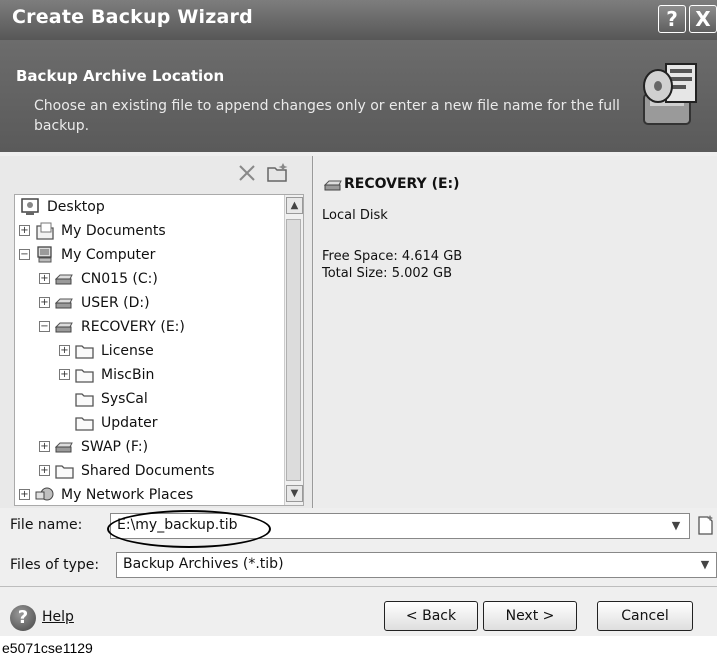 This screenshot has height=660, width=717. I want to click on back-button: < Back, so click(431, 616).